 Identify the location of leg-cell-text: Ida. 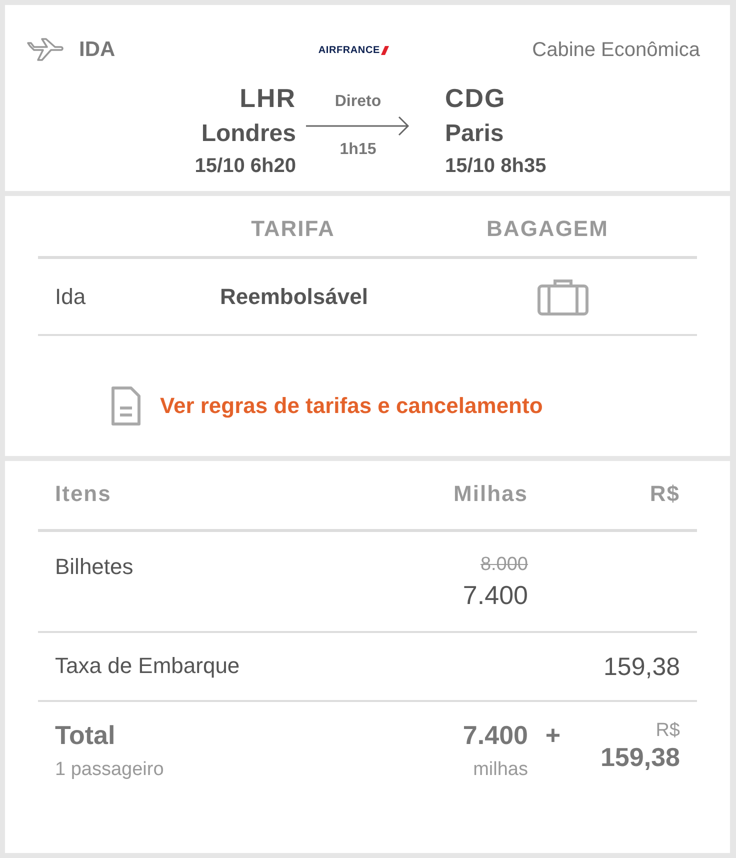
(71, 297).